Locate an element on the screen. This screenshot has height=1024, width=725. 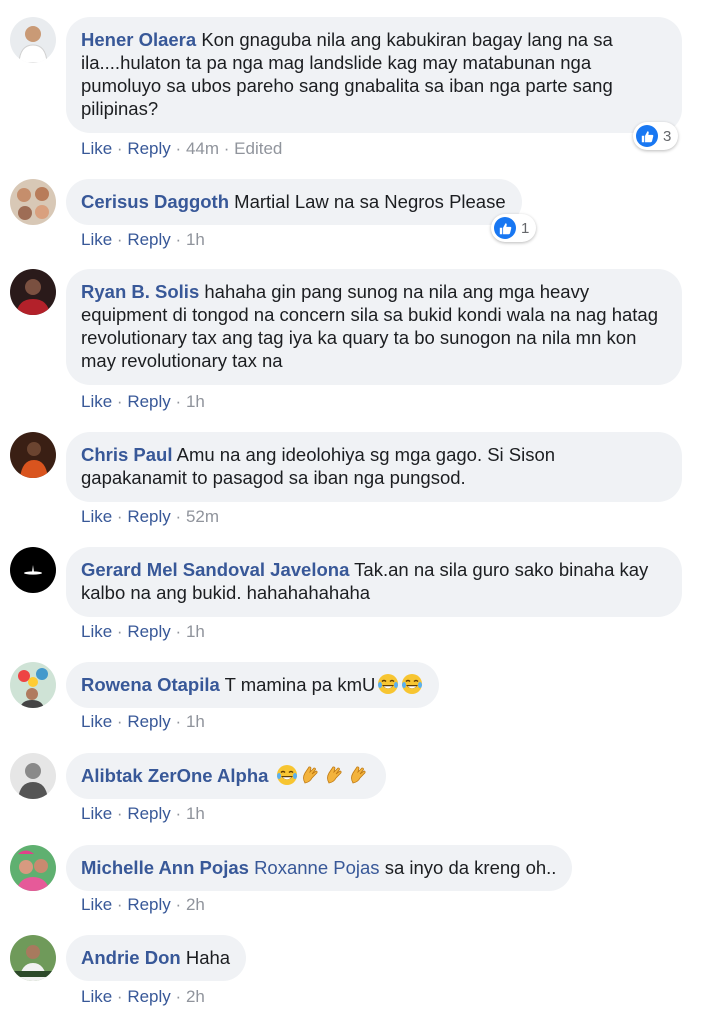
reaction-count: 1 is located at coordinates (525, 228).